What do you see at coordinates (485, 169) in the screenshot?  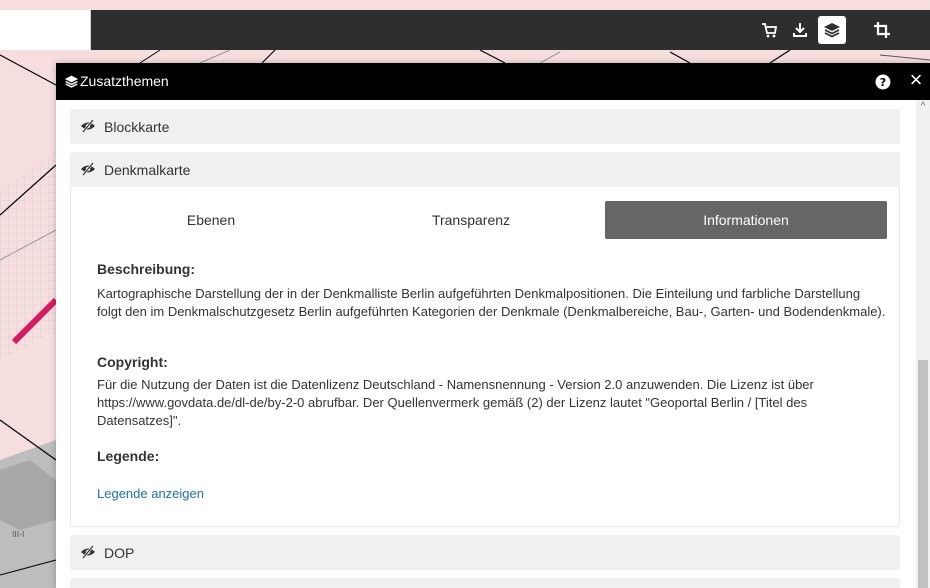 I see `accordion-denkmalkarte: Denkmalkarte` at bounding box center [485, 169].